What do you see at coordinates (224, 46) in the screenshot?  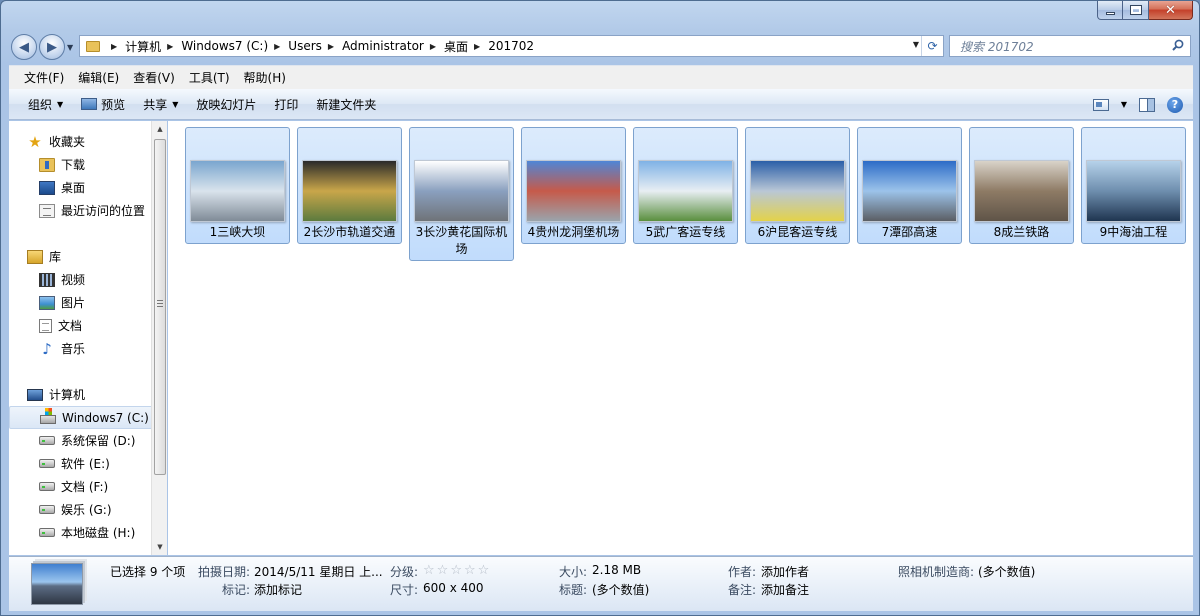 I see `breadcrumb-drive-c: Windows7 (C:)` at bounding box center [224, 46].